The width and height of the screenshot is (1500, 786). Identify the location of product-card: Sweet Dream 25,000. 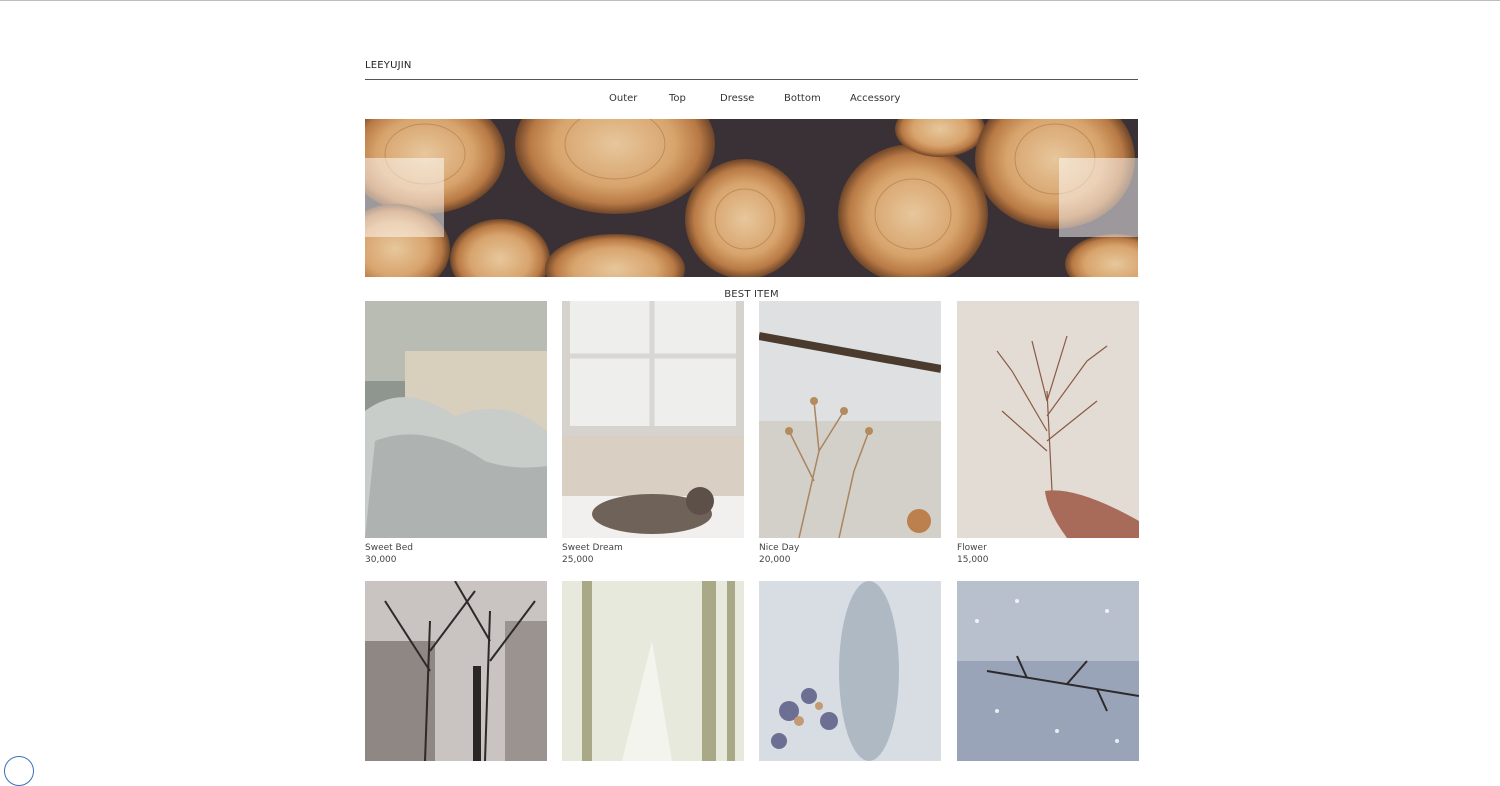
(653, 433).